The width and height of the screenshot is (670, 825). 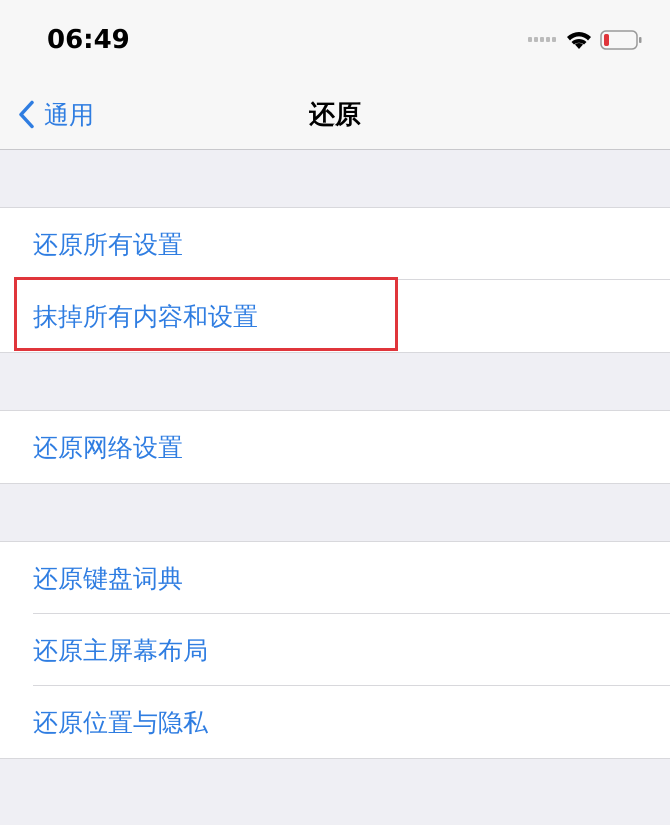 I want to click on back-label: 通用, so click(x=69, y=114).